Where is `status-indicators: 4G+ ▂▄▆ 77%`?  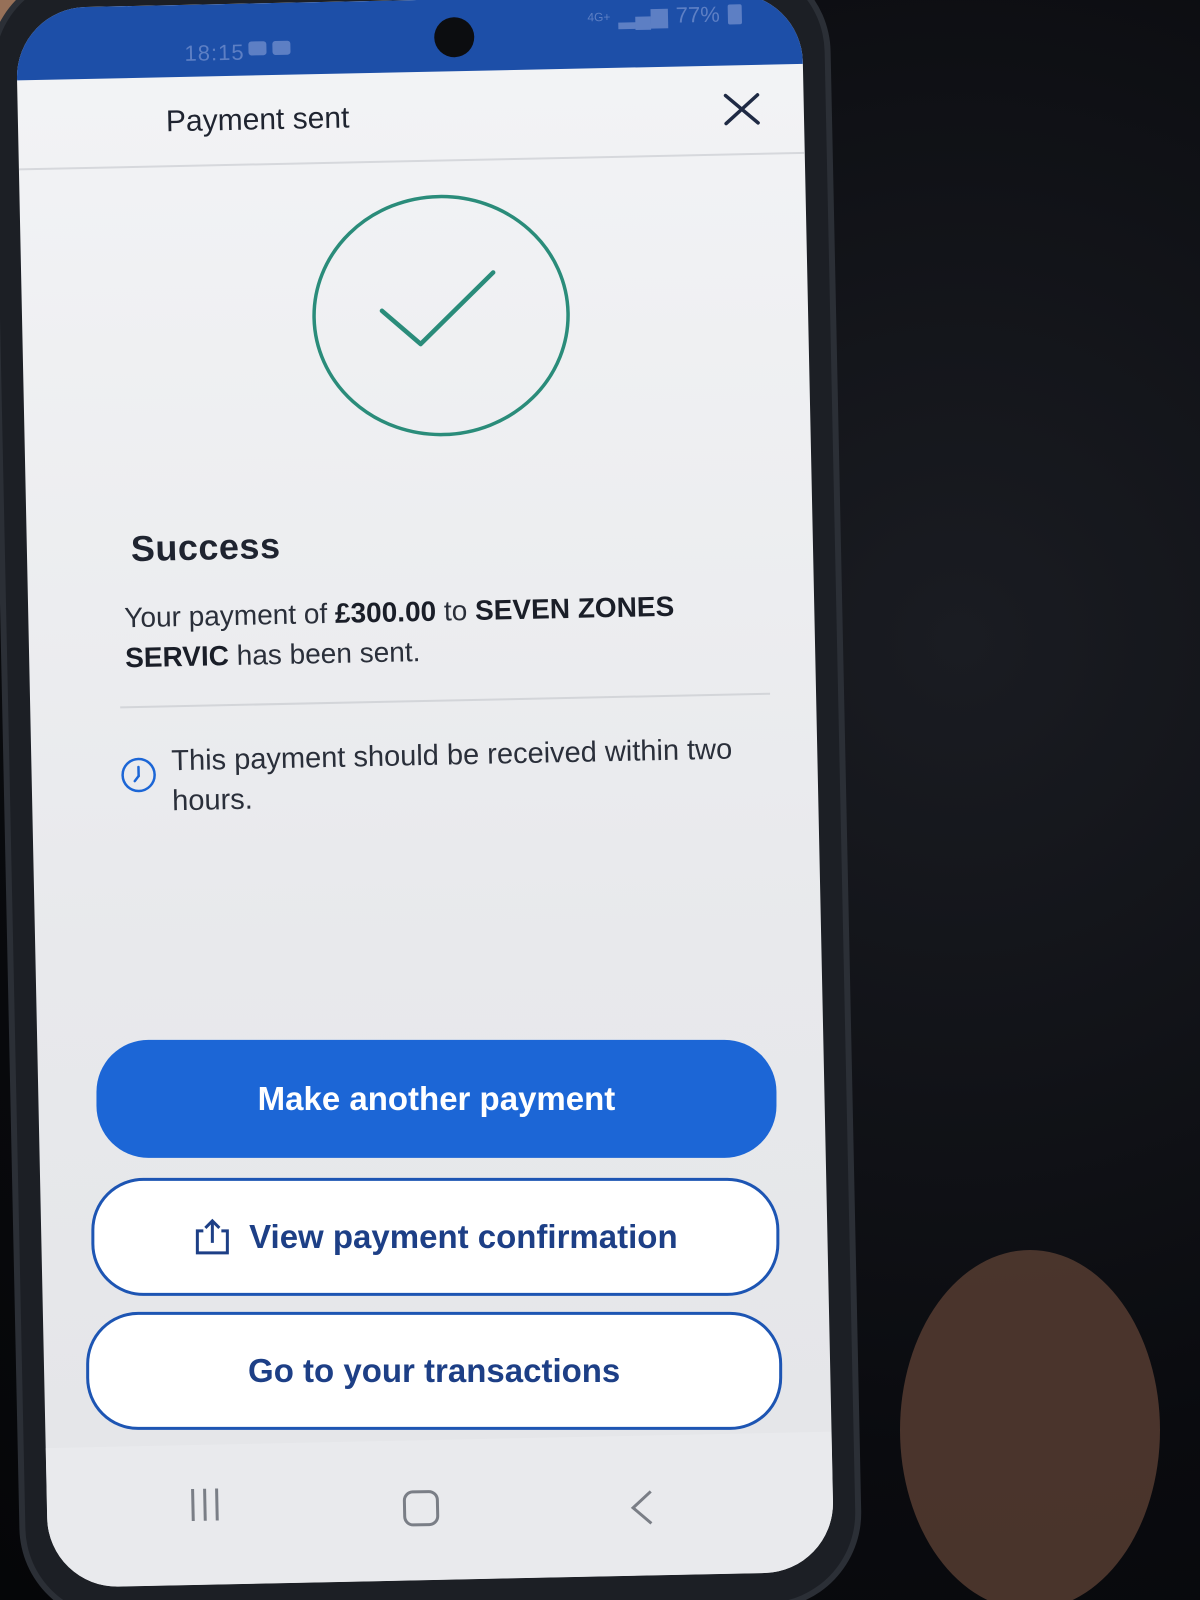
status-indicators: 4G+ ▂▄▆ 77% is located at coordinates (665, 15).